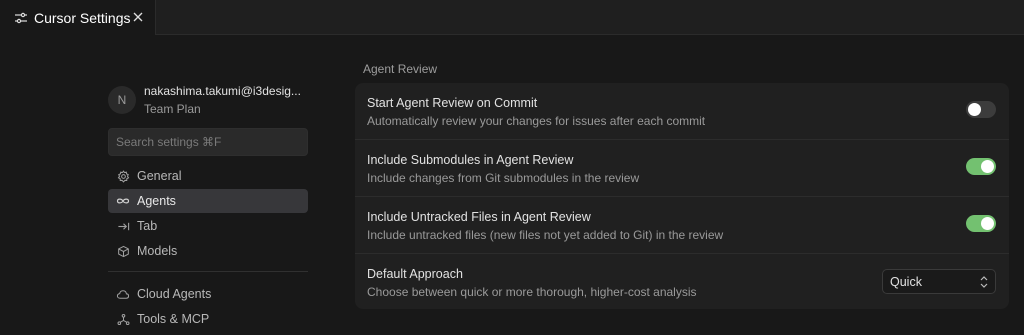 Image resolution: width=1024 pixels, height=335 pixels. Describe the element at coordinates (208, 142) in the screenshot. I see `search-settings-input` at that location.